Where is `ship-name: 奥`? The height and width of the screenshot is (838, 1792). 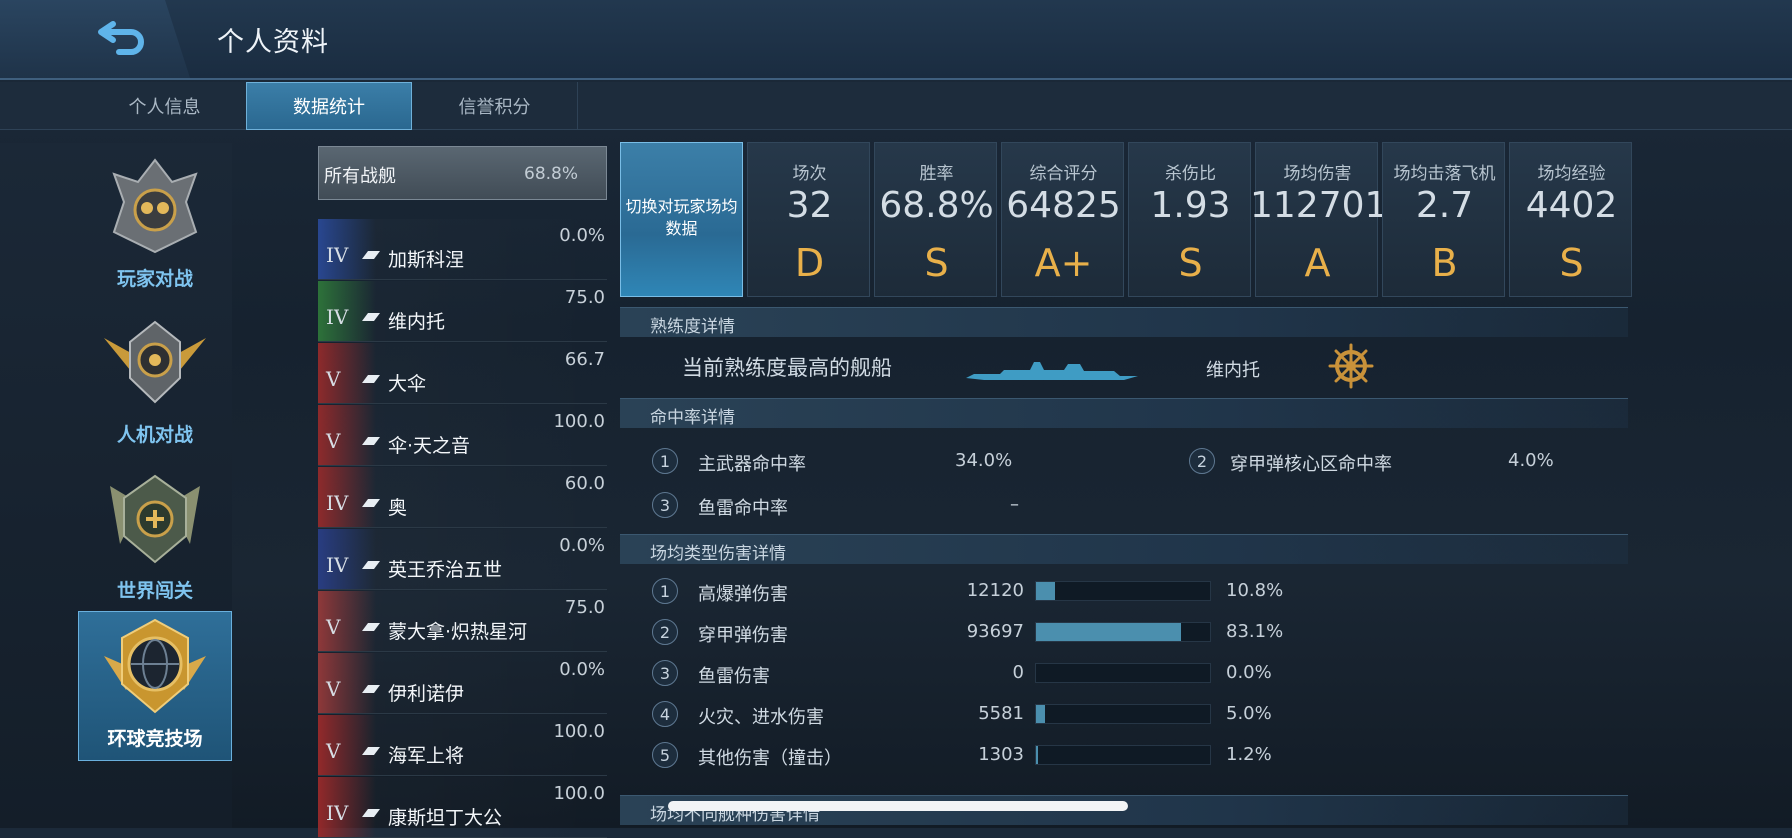 ship-name: 奥 is located at coordinates (398, 508).